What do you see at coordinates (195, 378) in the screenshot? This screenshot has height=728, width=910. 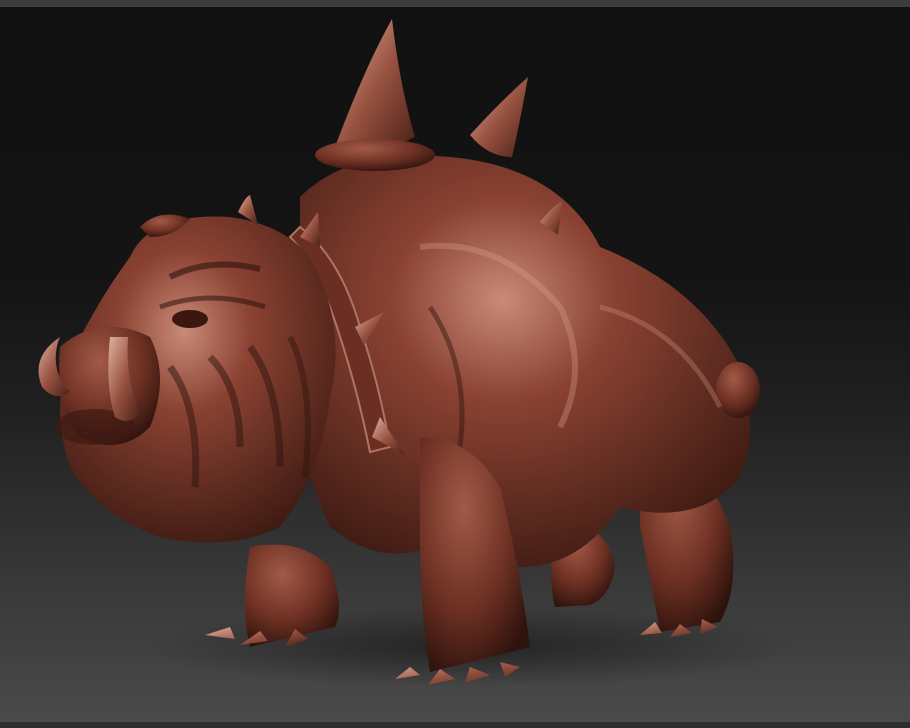 I see `head` at bounding box center [195, 378].